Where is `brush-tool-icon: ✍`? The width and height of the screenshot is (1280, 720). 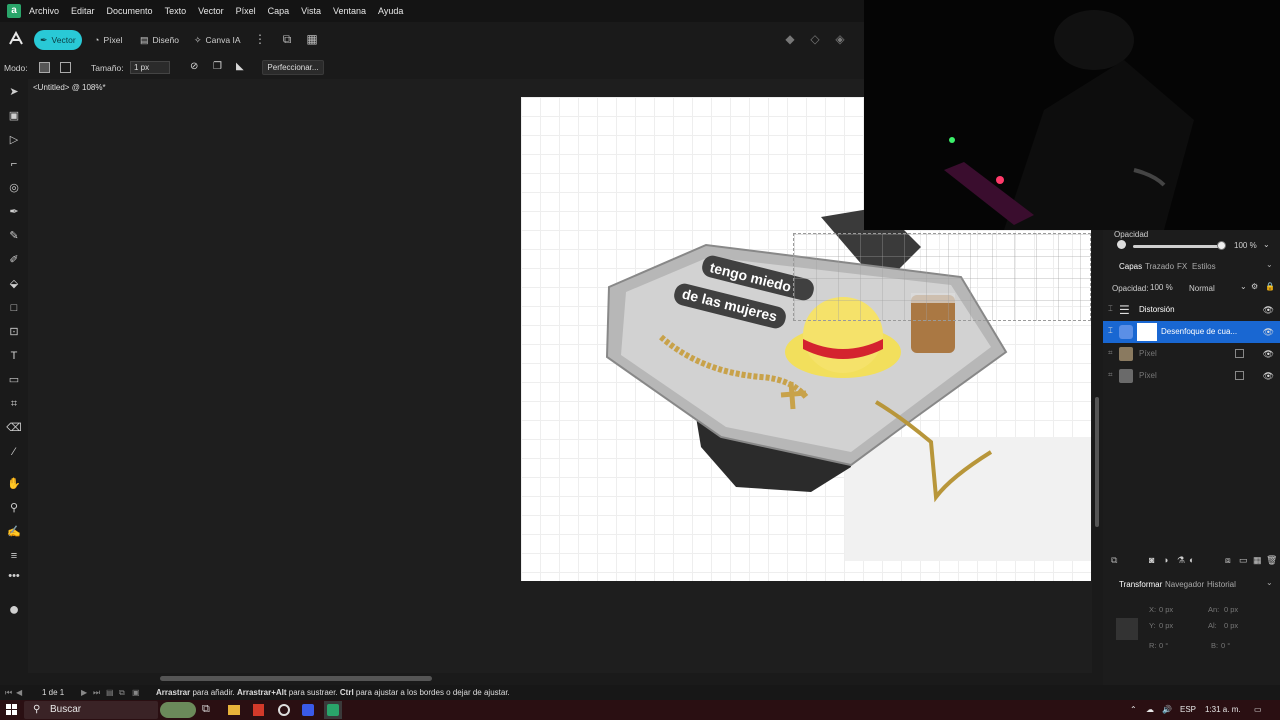 brush-tool-icon: ✍ is located at coordinates (14, 532).